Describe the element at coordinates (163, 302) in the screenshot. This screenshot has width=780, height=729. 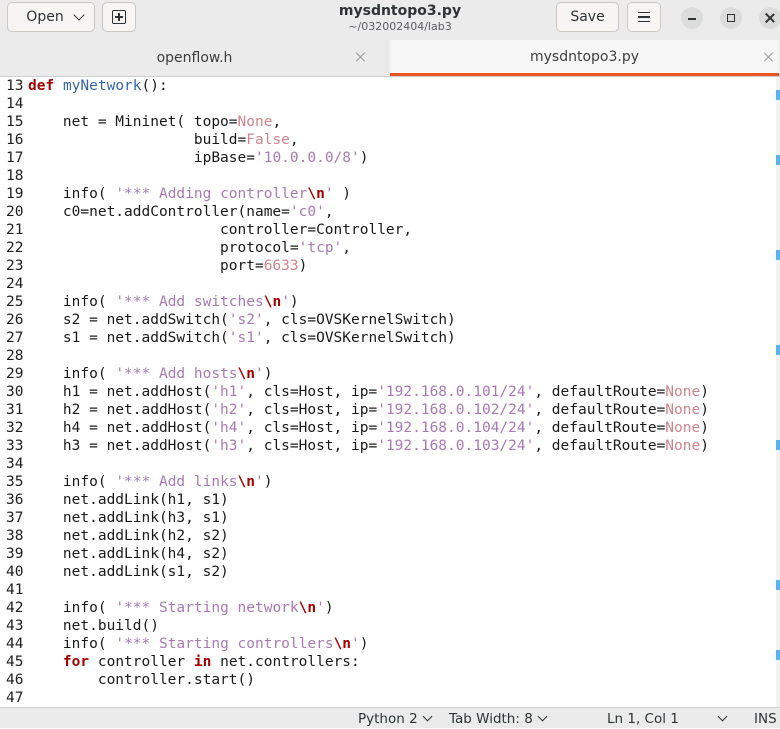
I see `code-text: info( '*** Add switches\n')` at that location.